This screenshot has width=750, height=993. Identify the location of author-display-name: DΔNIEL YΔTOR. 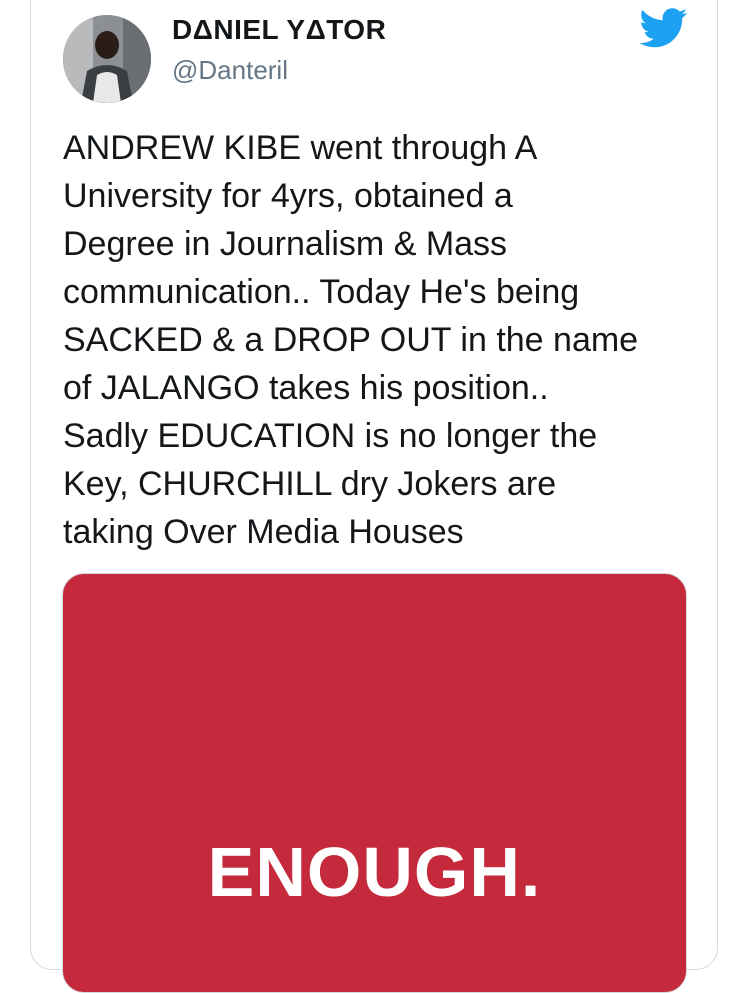
(279, 30).